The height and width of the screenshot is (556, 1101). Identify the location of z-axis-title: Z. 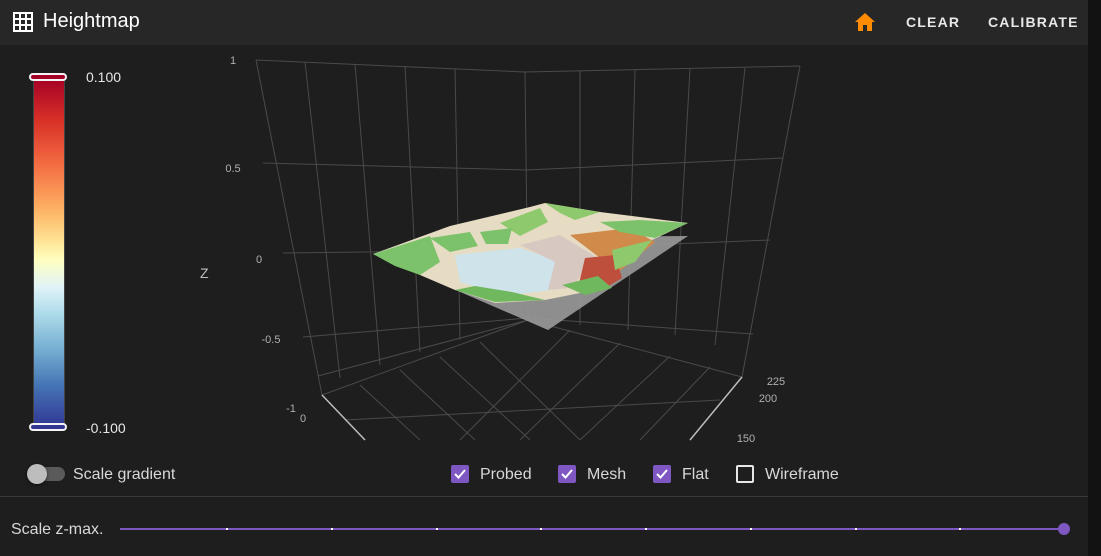
(204, 273).